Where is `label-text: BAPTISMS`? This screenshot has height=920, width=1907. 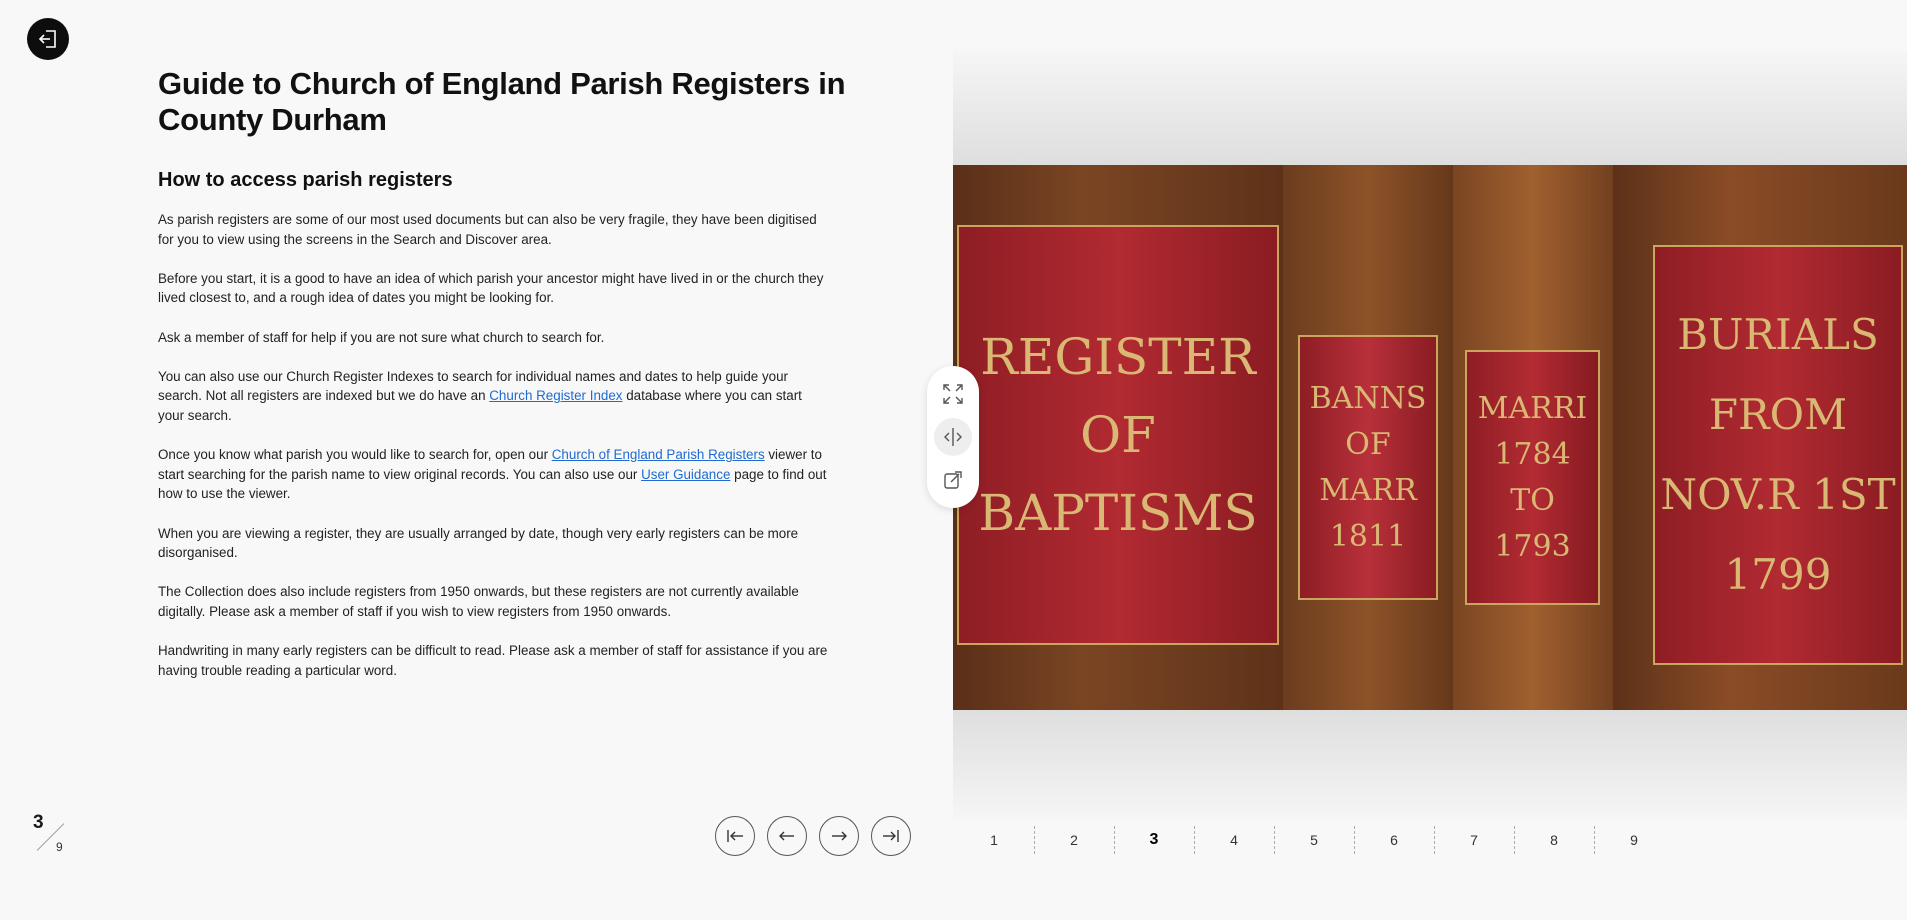
label-text: BAPTISMS is located at coordinates (1118, 513).